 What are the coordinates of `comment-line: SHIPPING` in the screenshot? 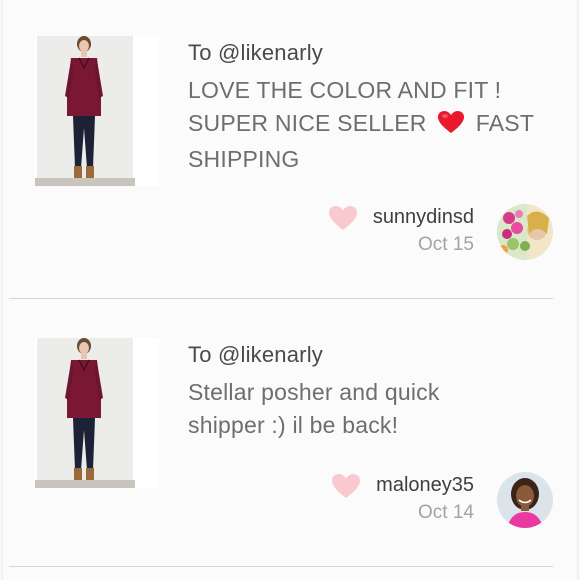 It's located at (244, 159).